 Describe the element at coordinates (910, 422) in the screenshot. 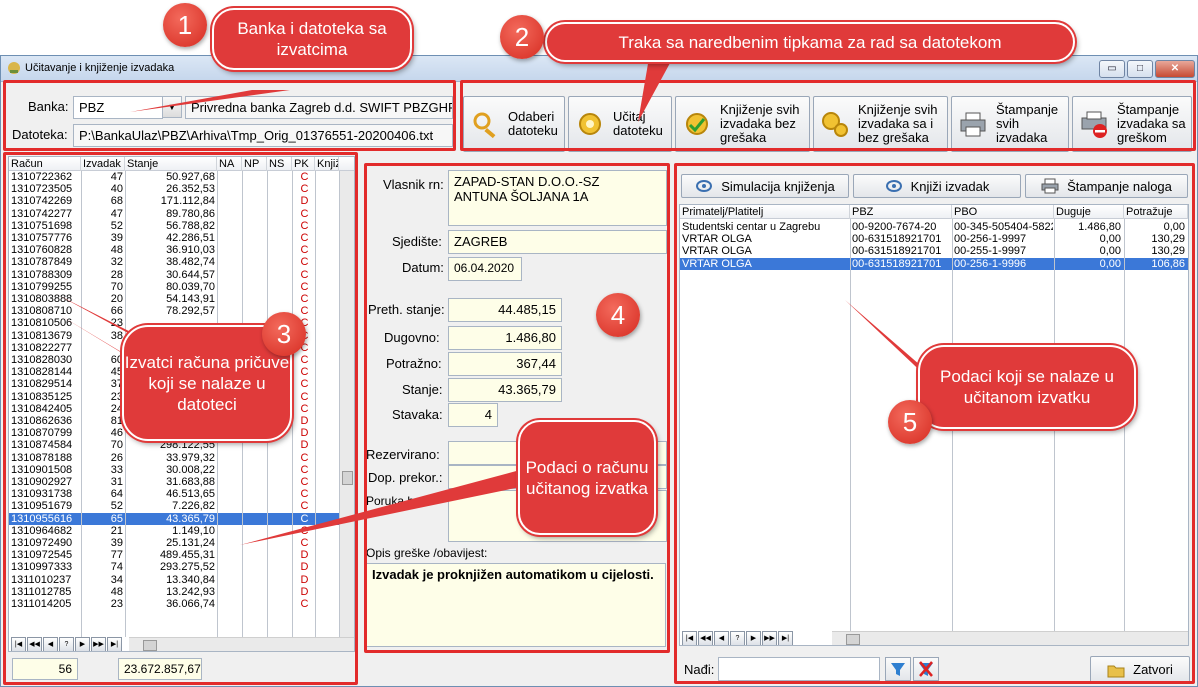

I see `annotation-number-5: 5` at that location.